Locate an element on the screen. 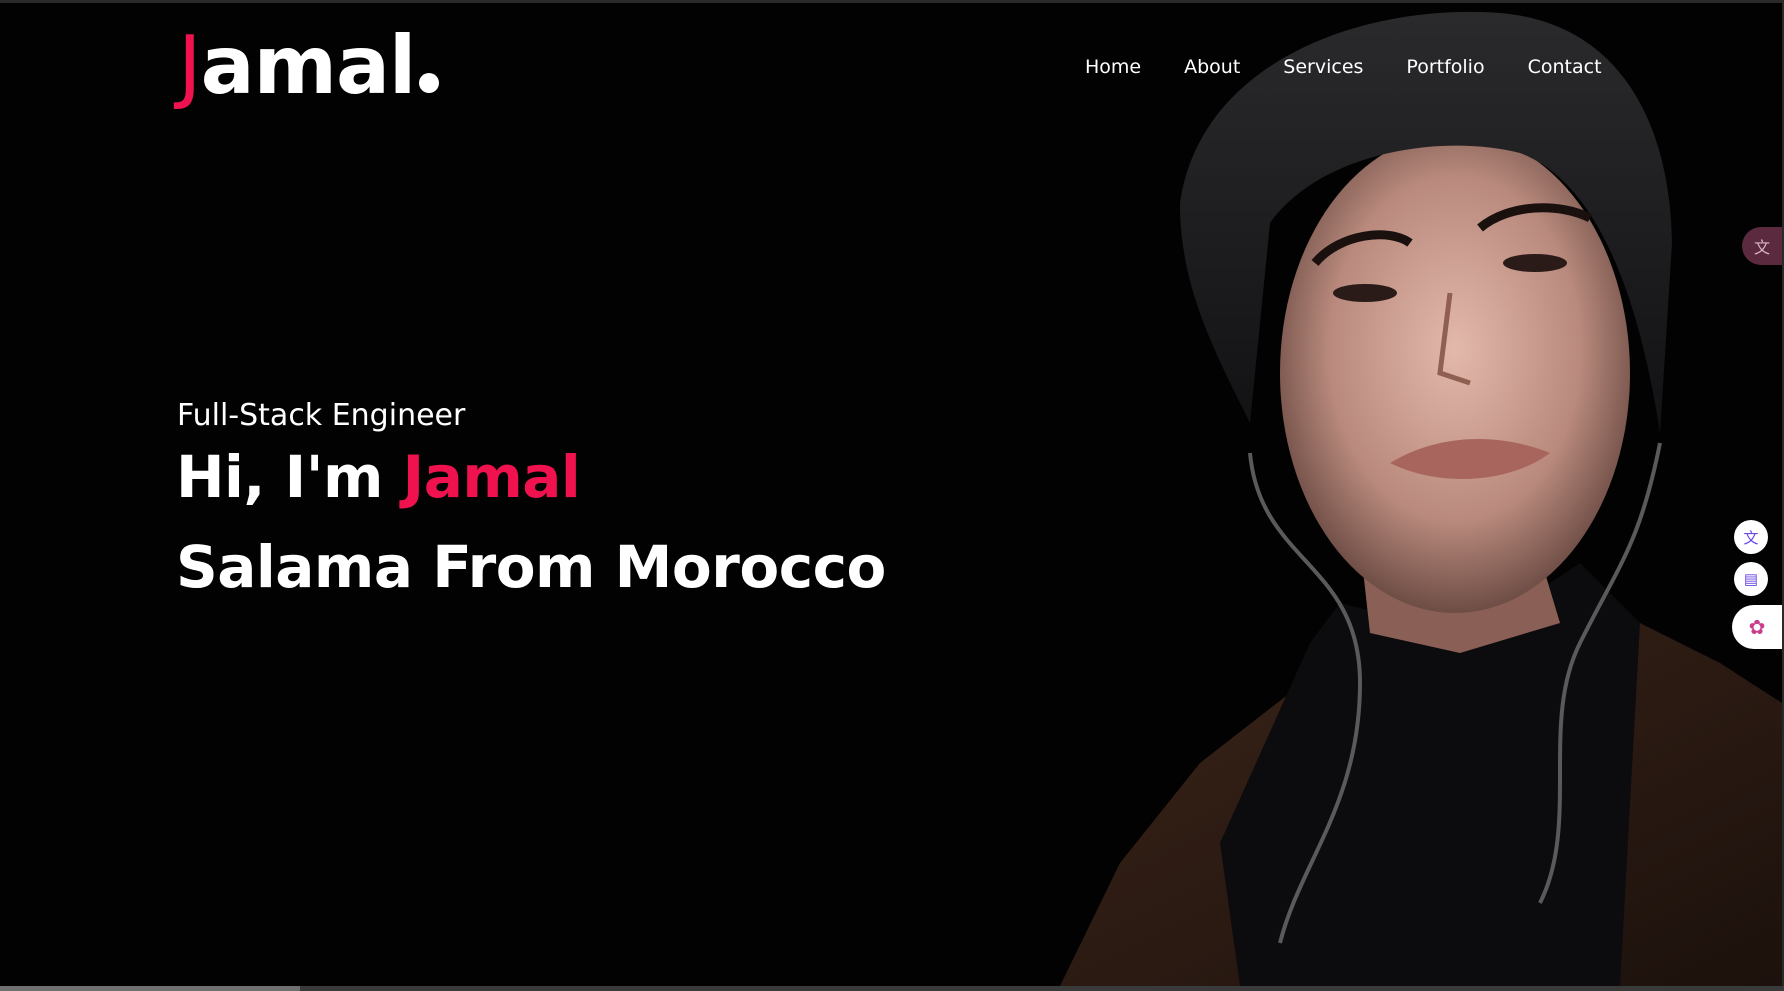 The height and width of the screenshot is (991, 1784). logo-initial: J is located at coordinates (190, 65).